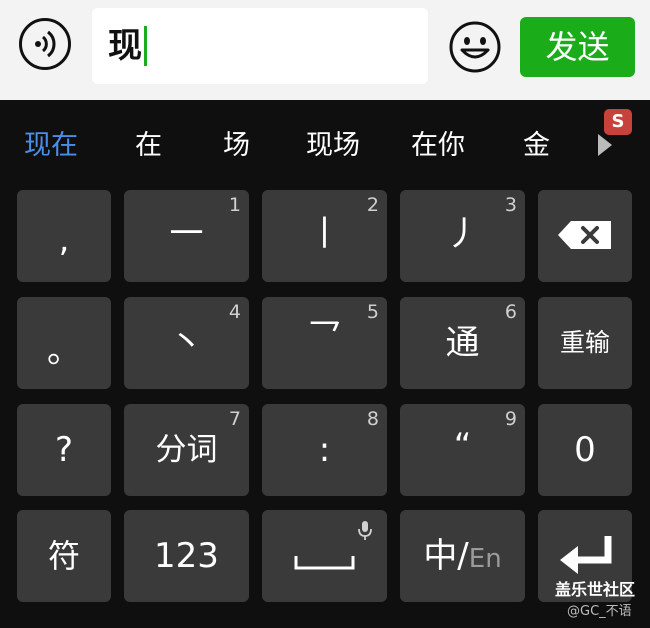 The width and height of the screenshot is (650, 628). What do you see at coordinates (485, 559) in the screenshot?
I see `lang-en-label: En` at bounding box center [485, 559].